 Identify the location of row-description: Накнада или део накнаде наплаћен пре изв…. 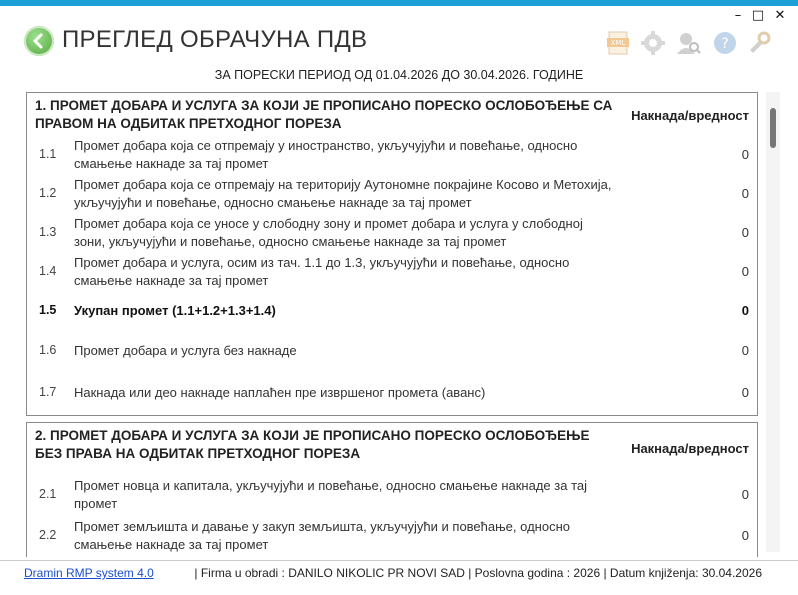
(280, 392).